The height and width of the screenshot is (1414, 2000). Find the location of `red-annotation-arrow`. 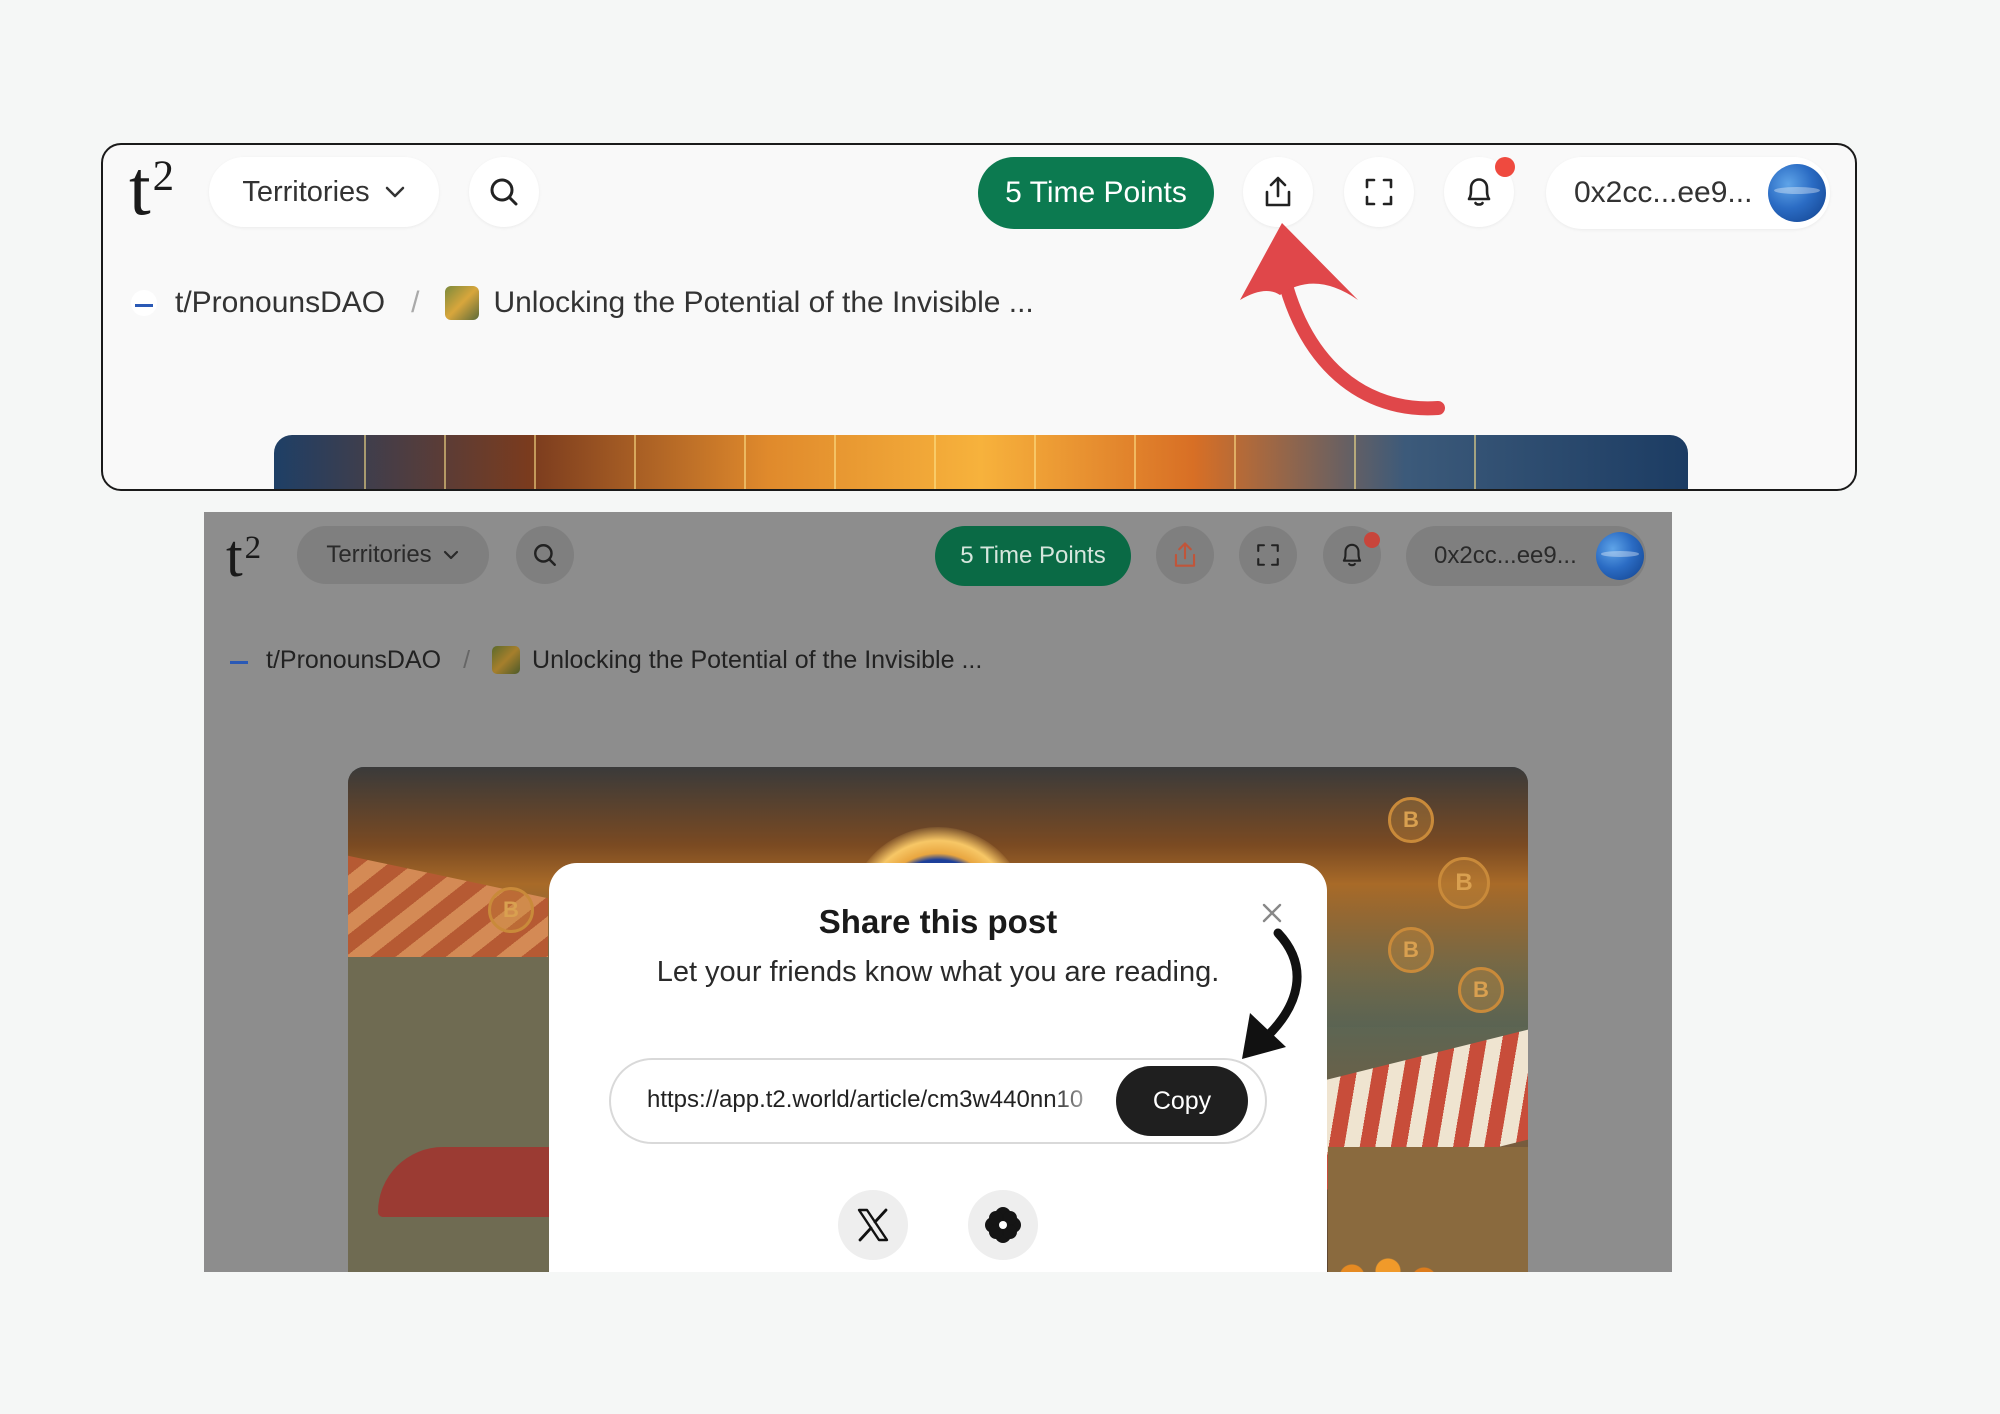

red-annotation-arrow is located at coordinates (1342, 319).